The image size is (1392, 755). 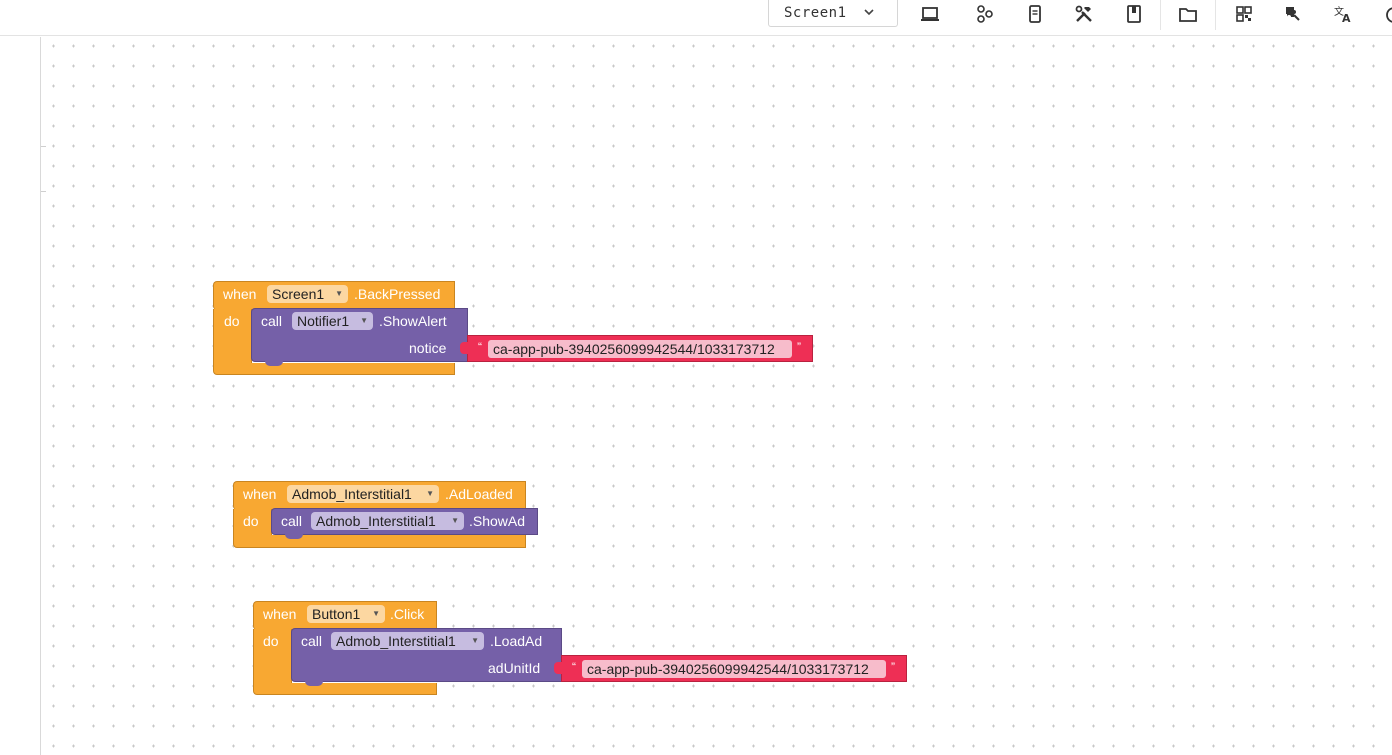 I want to click on build-tools-icon, so click(x=1084, y=14).